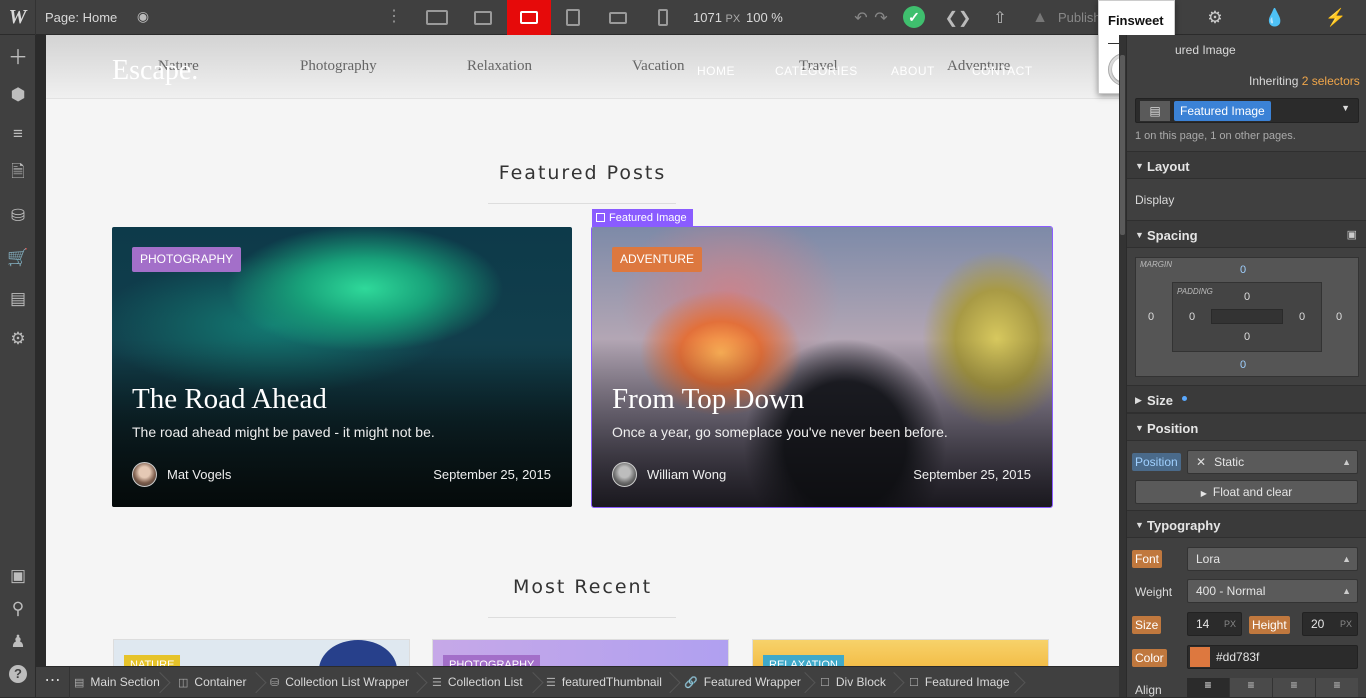 This screenshot has height=698, width=1366. Describe the element at coordinates (152, 660) in the screenshot. I see `category-badge: NATURE` at that location.